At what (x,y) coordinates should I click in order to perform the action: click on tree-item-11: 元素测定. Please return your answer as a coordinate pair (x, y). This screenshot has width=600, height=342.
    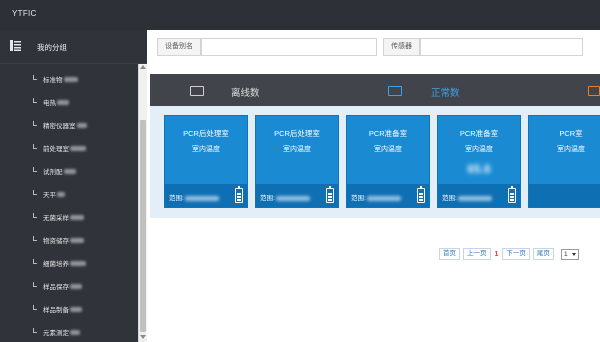
    Looking at the image, I should click on (56, 332).